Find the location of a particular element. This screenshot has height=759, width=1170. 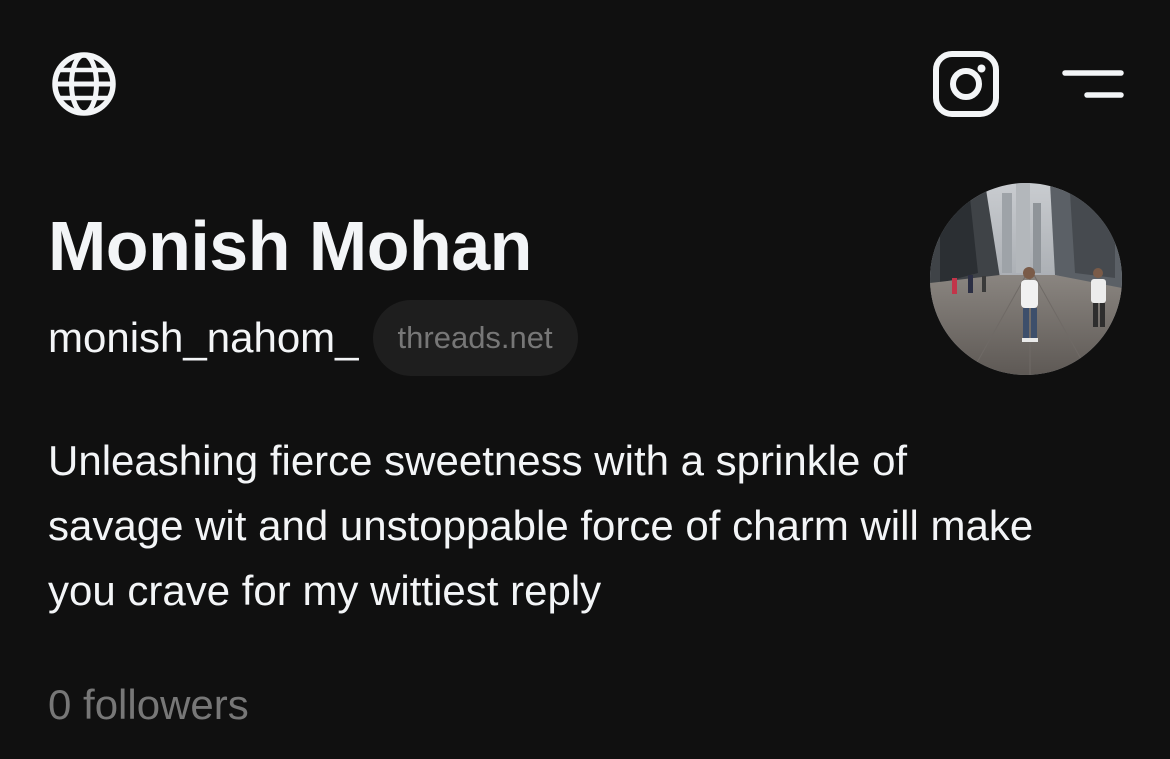

instagram-button is located at coordinates (966, 84).